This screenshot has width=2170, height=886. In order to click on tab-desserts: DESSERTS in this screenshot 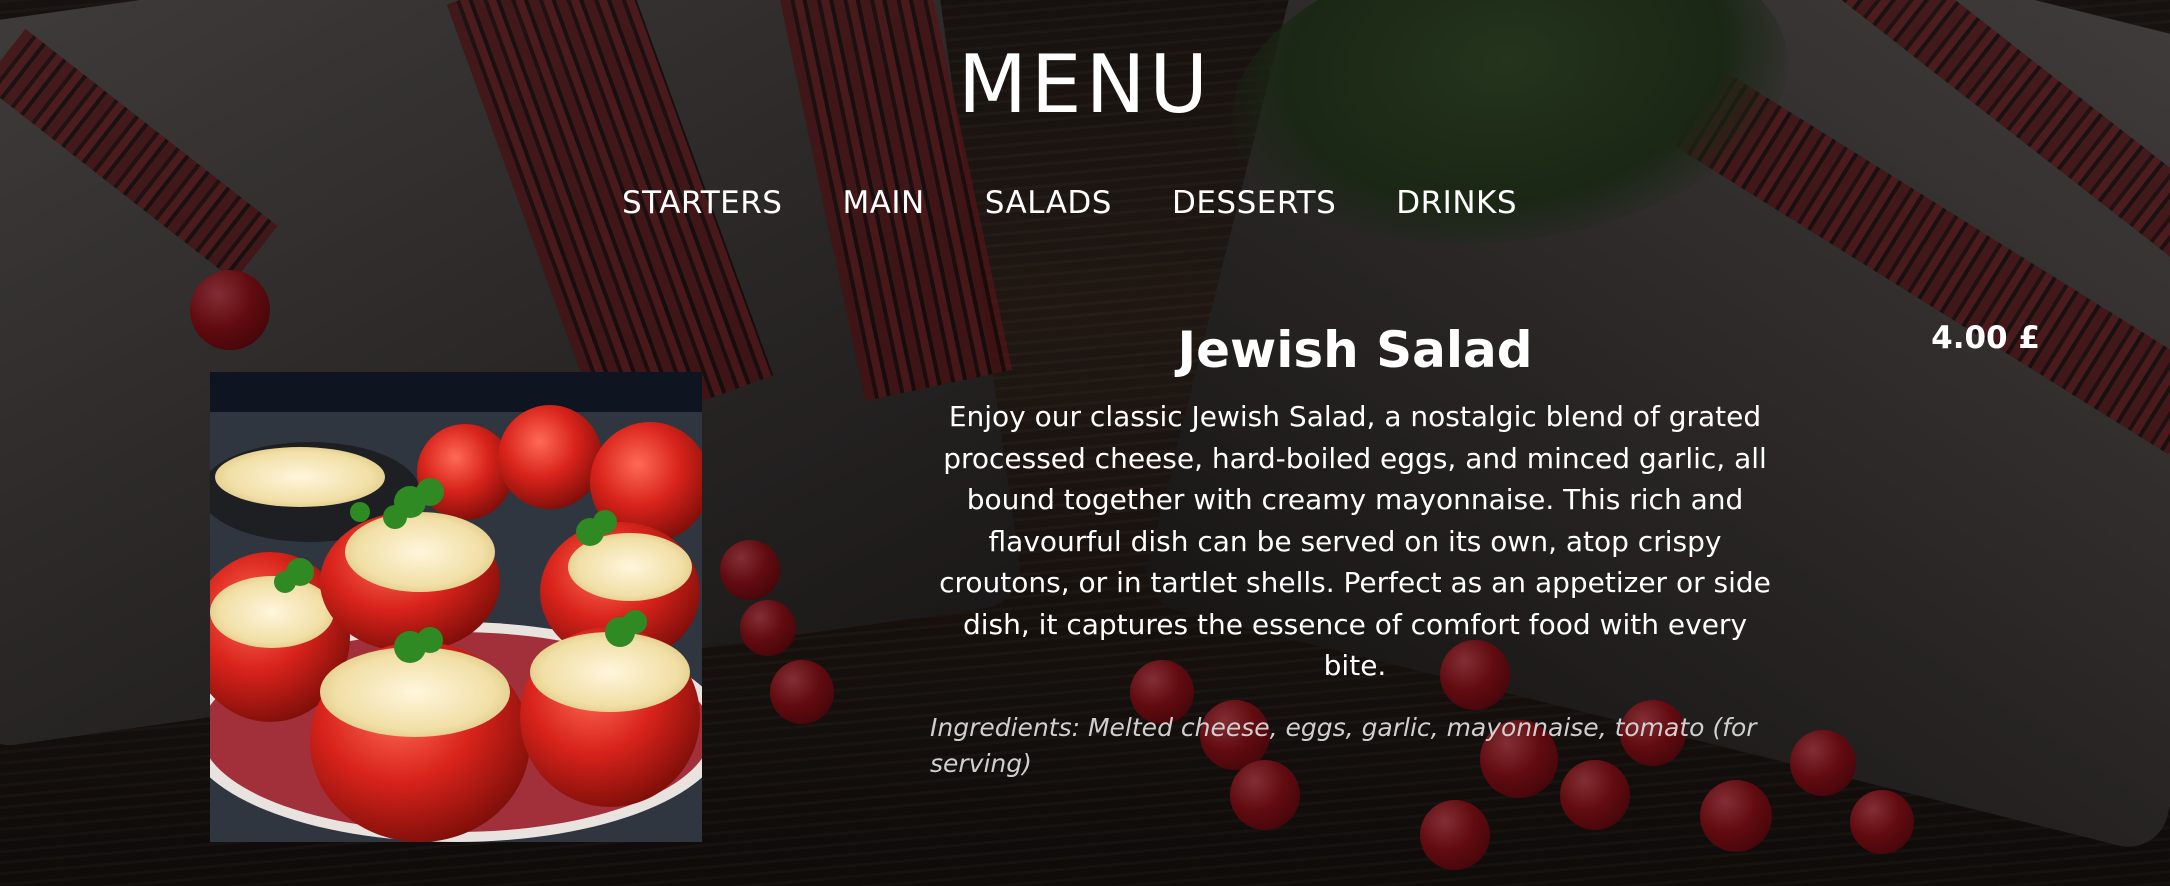, I will do `click(1254, 203)`.